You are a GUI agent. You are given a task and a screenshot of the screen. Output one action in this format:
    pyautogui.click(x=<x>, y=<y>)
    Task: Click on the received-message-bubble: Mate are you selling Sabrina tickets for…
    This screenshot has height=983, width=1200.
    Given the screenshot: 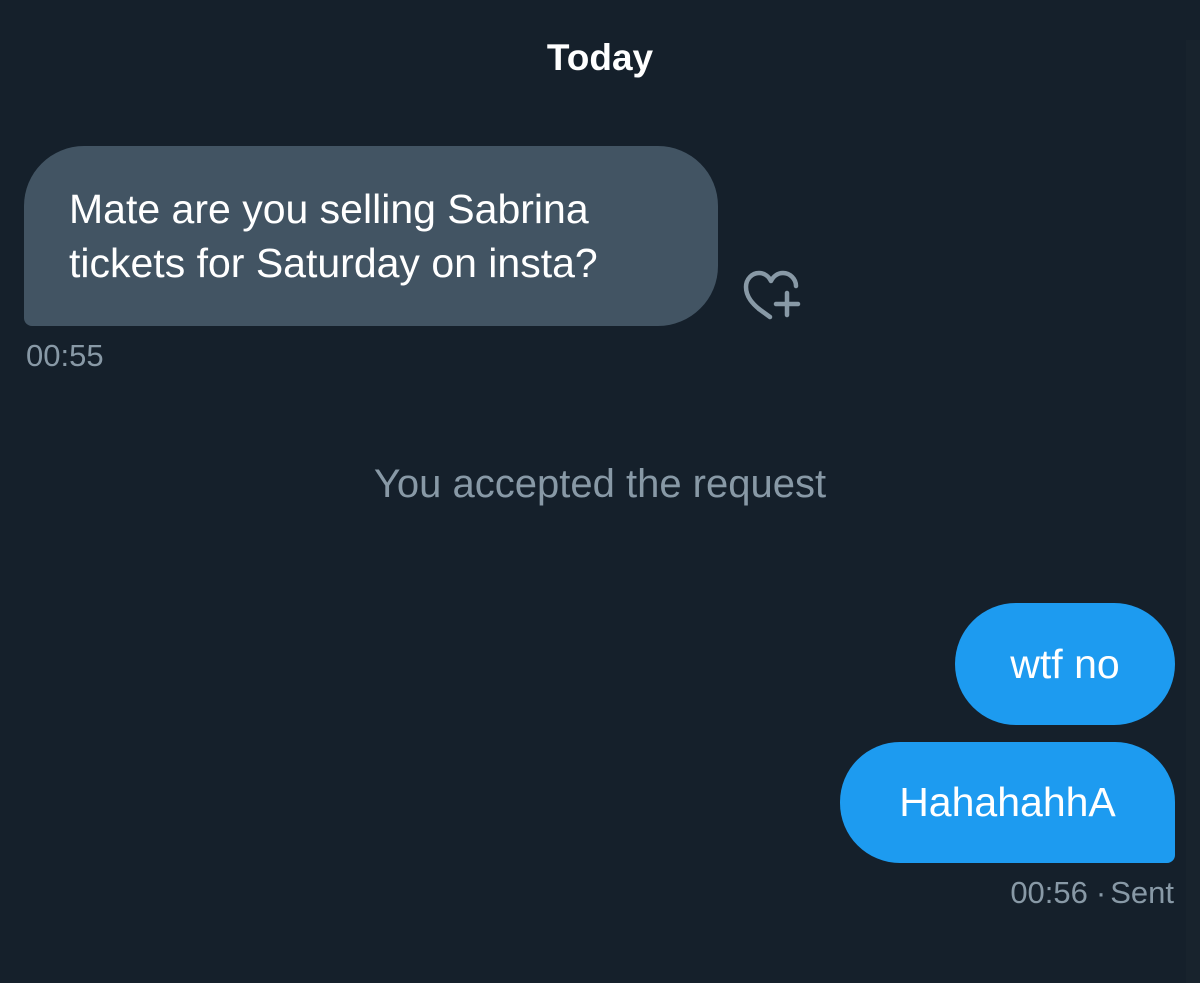 What is the action you would take?
    pyautogui.click(x=371, y=236)
    